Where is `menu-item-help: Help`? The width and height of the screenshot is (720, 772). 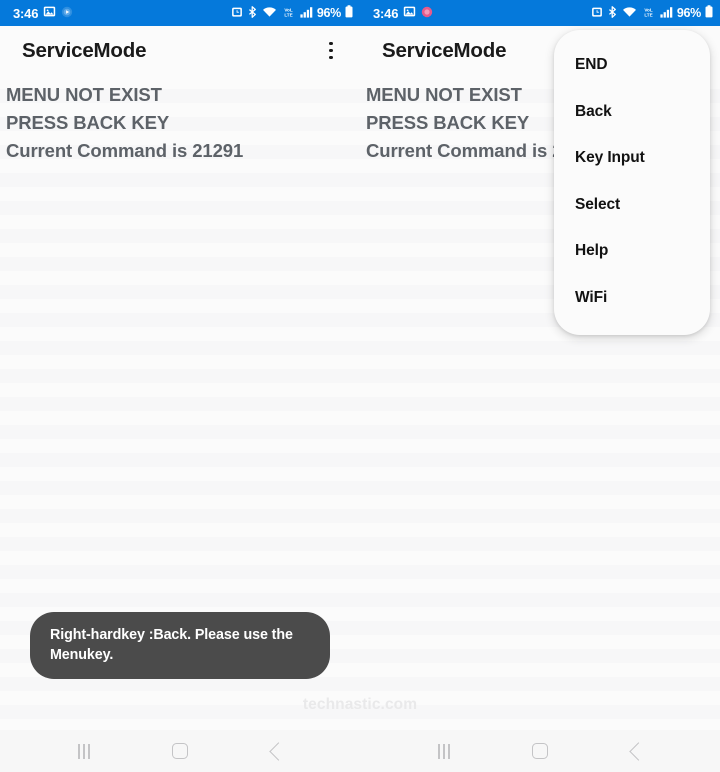
menu-item-help: Help is located at coordinates (632, 251).